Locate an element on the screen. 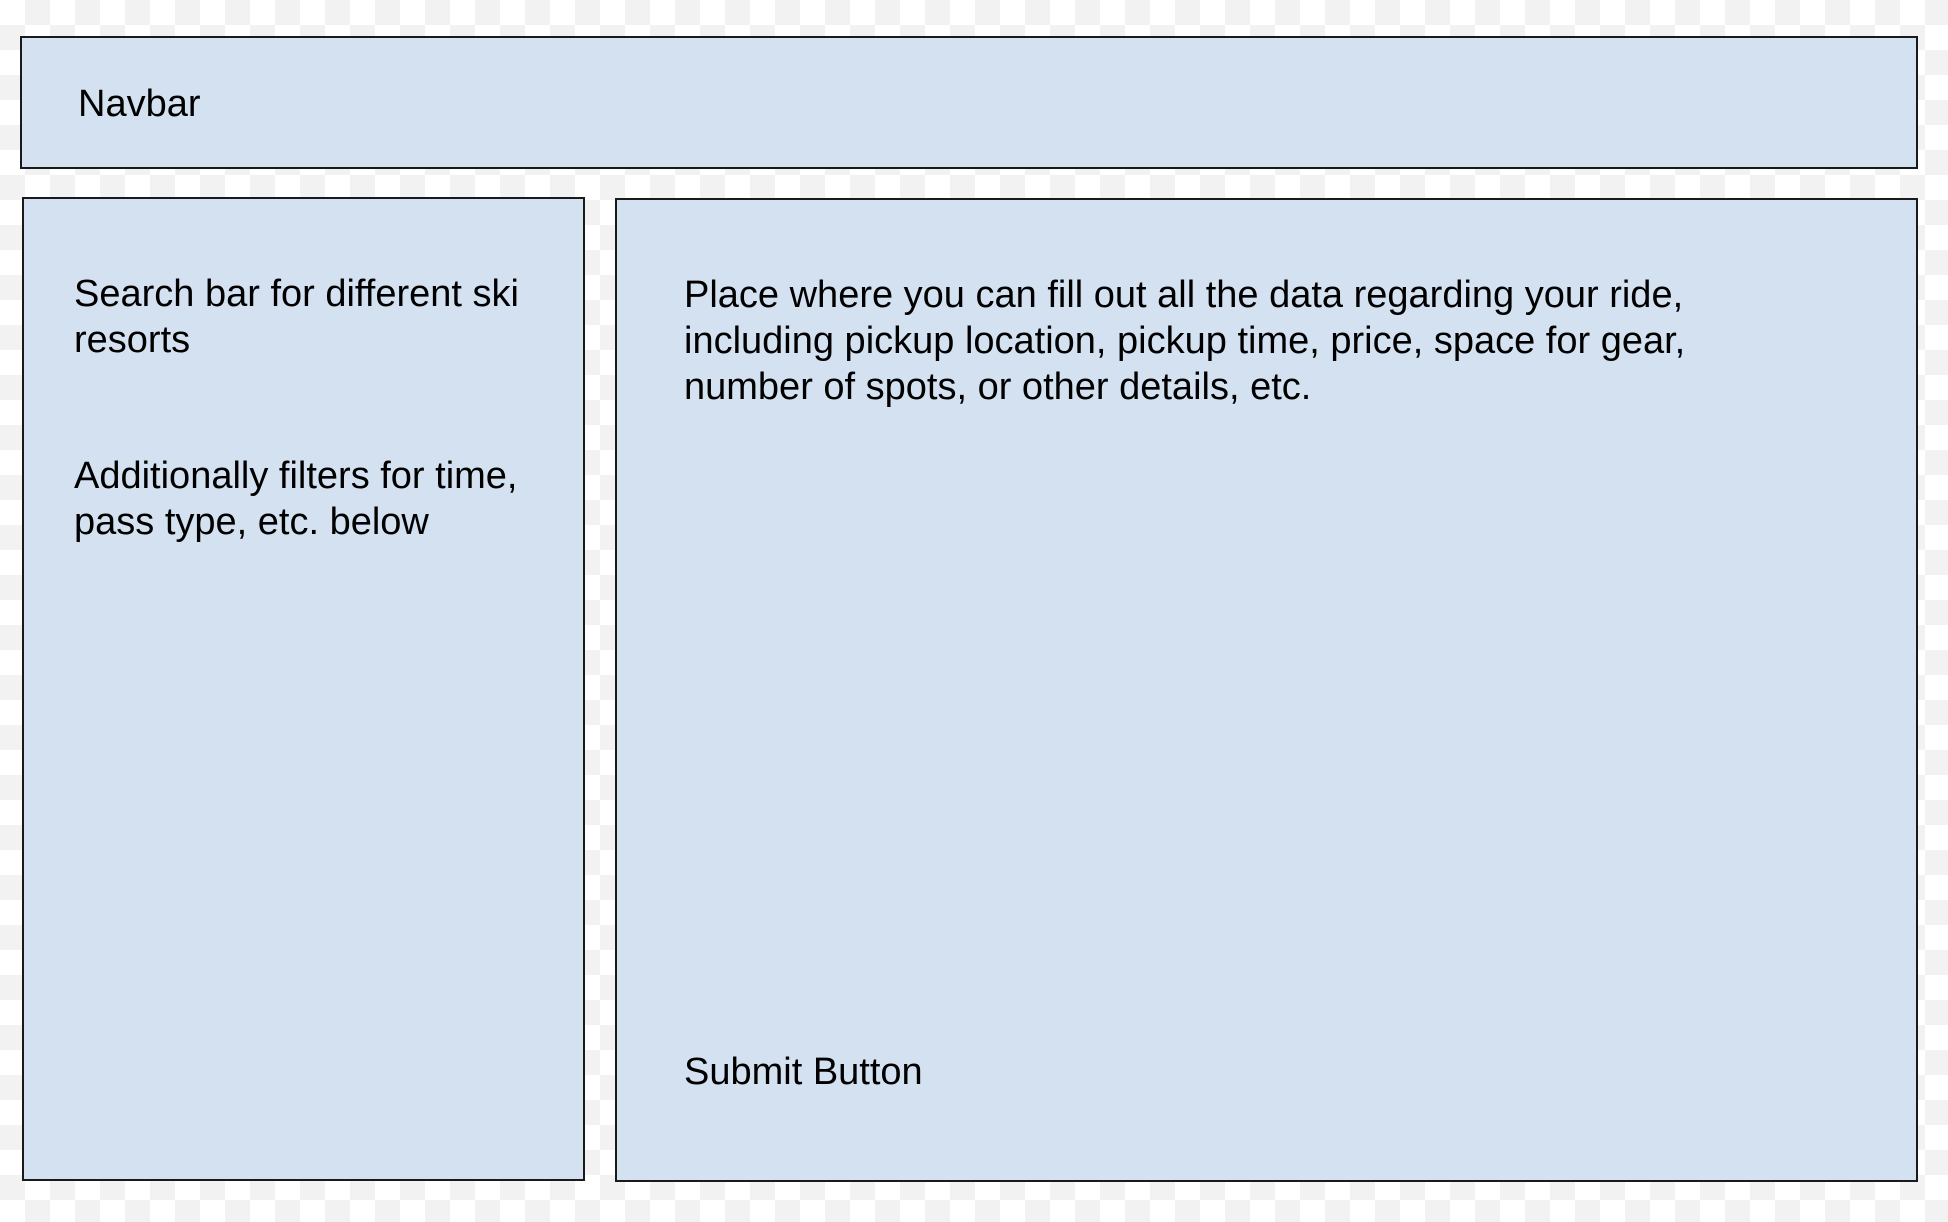 This screenshot has height=1222, width=1948. search-bar-description: Search bar for different ski resorts is located at coordinates (296, 317).